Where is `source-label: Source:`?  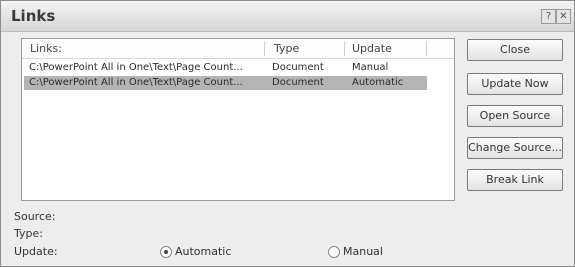
source-label: Source: is located at coordinates (35, 216).